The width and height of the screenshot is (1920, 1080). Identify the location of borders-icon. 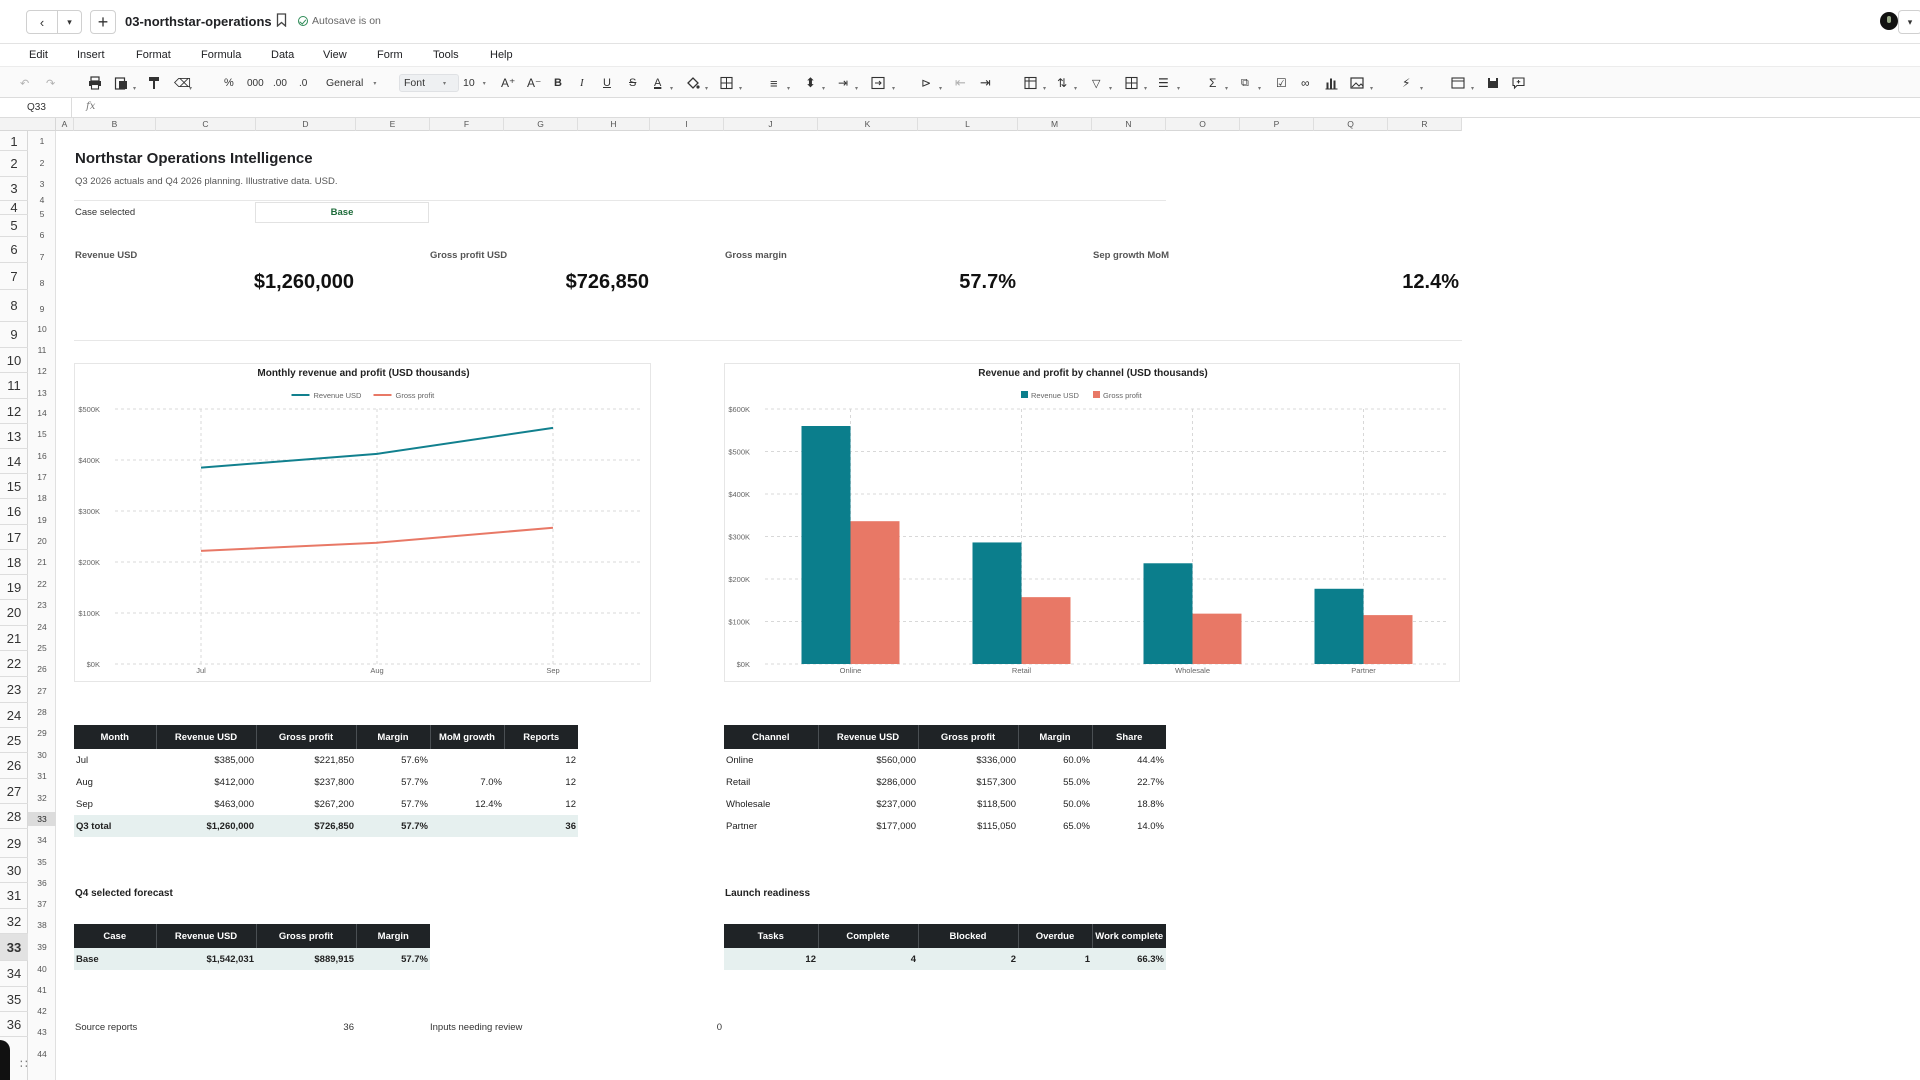
(726, 83).